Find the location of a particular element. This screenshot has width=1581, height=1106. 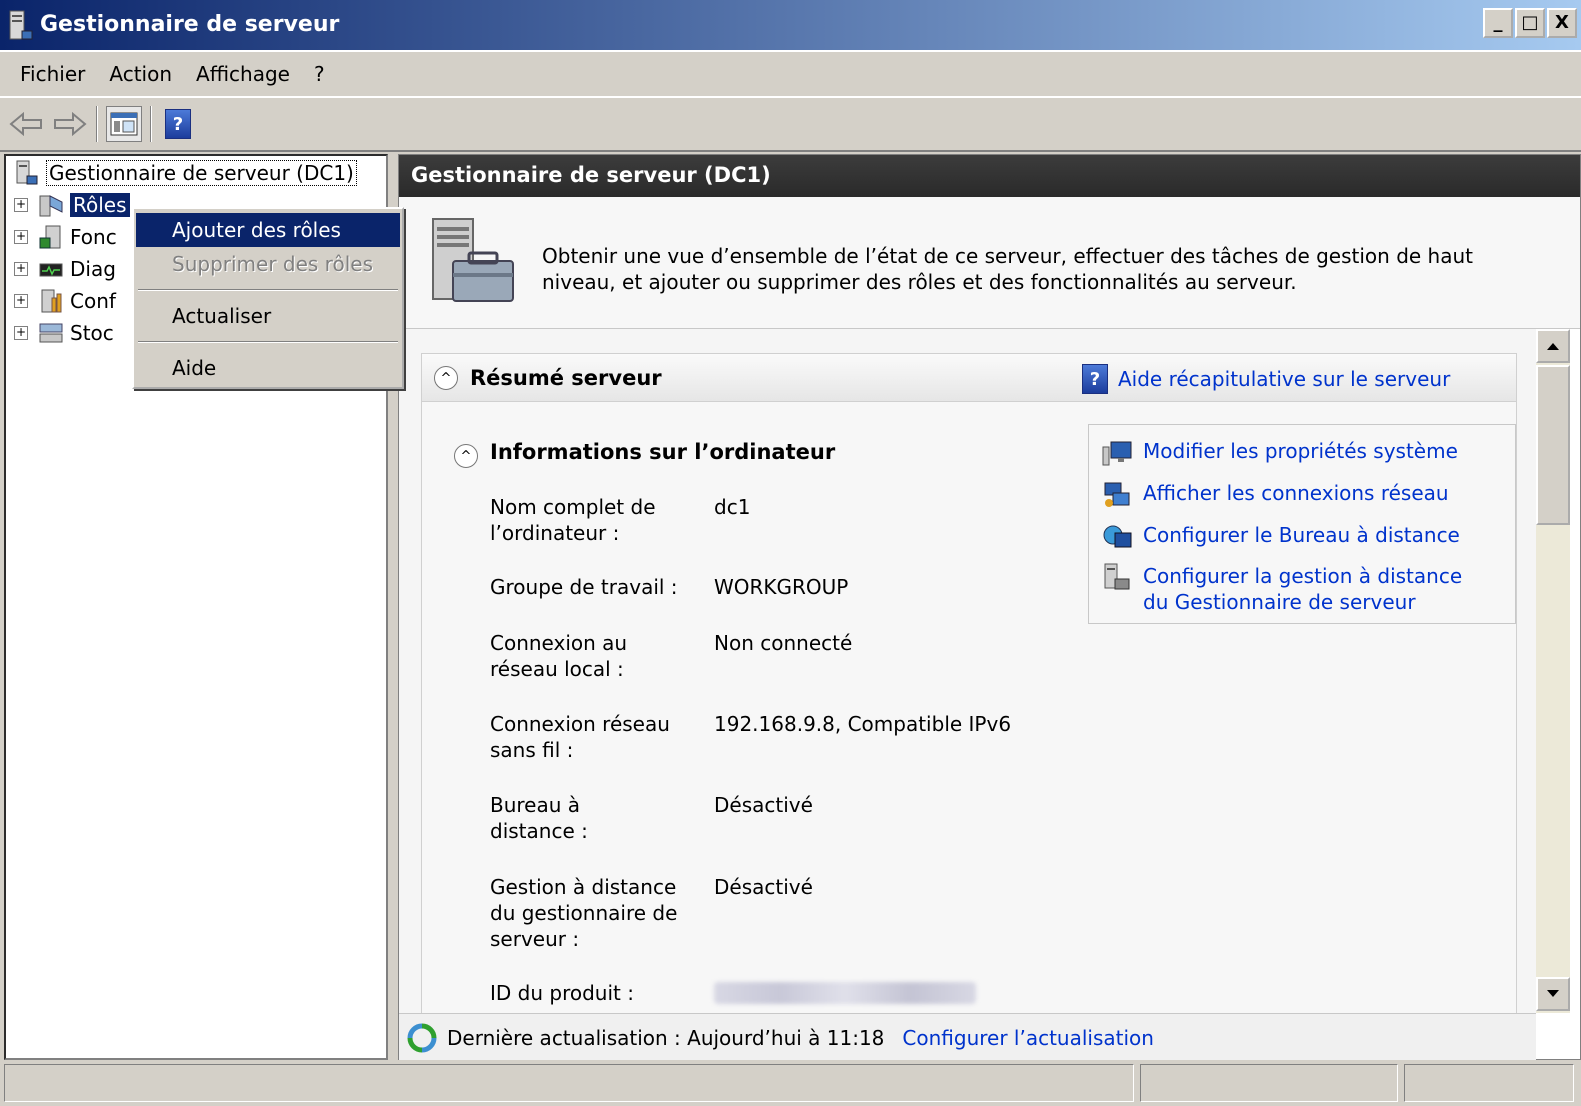

ctx-add-roles: Ajouter des rôles is located at coordinates (268, 230).